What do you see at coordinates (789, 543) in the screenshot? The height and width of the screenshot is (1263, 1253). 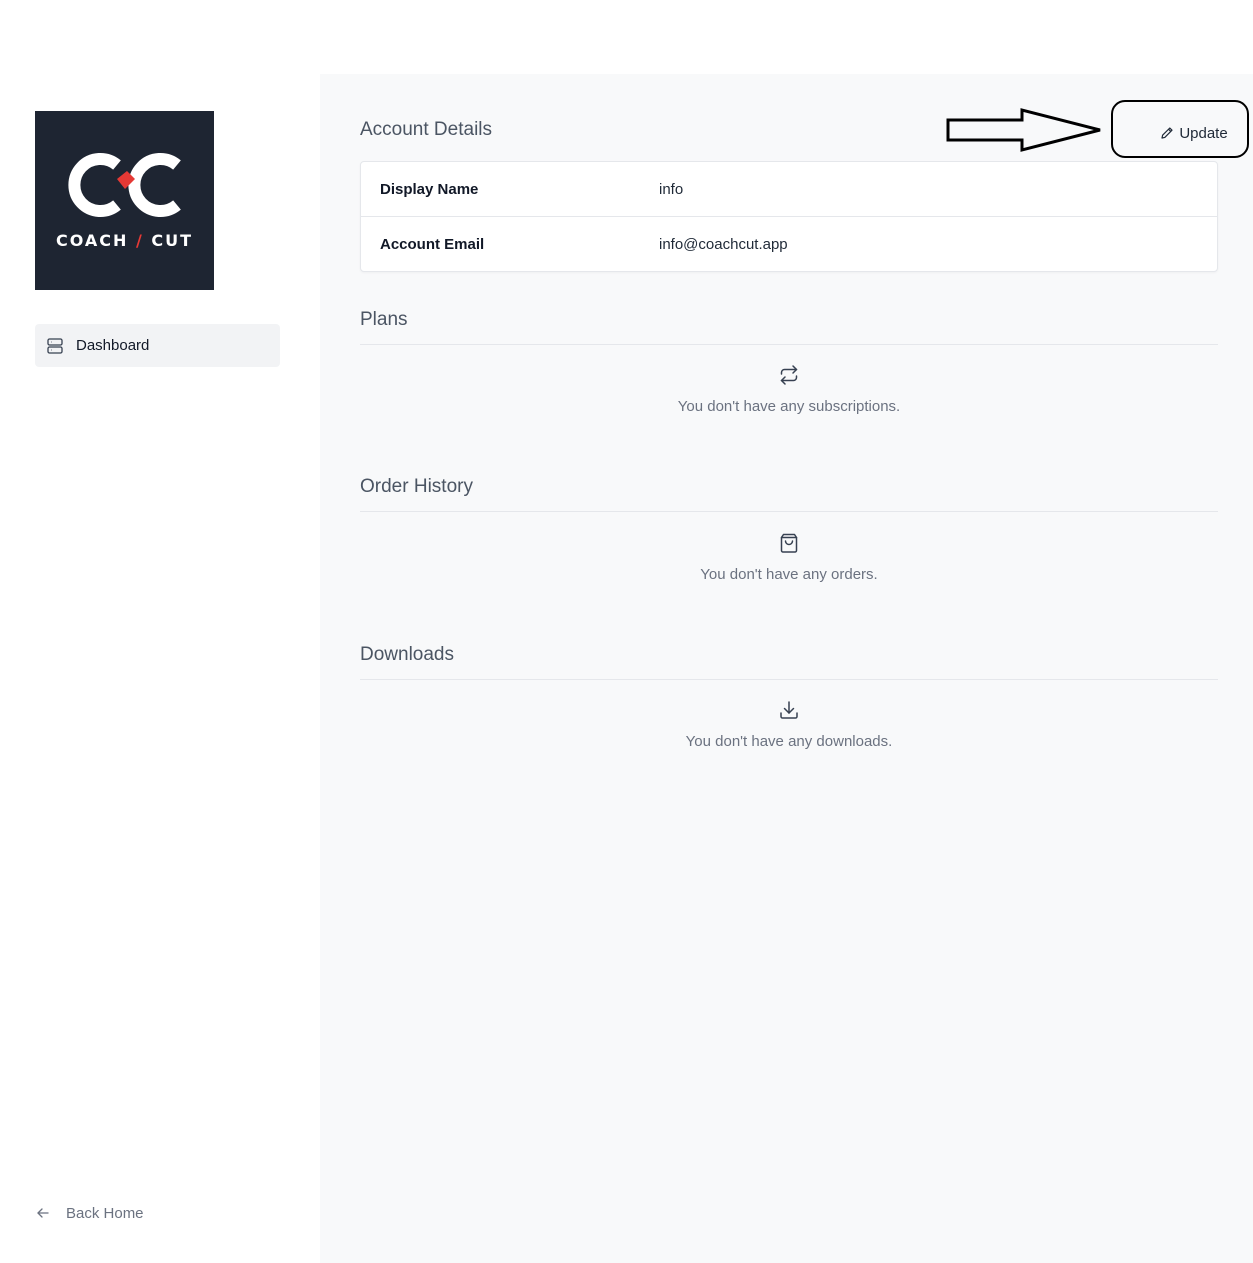 I see `shopping-bag-icon` at bounding box center [789, 543].